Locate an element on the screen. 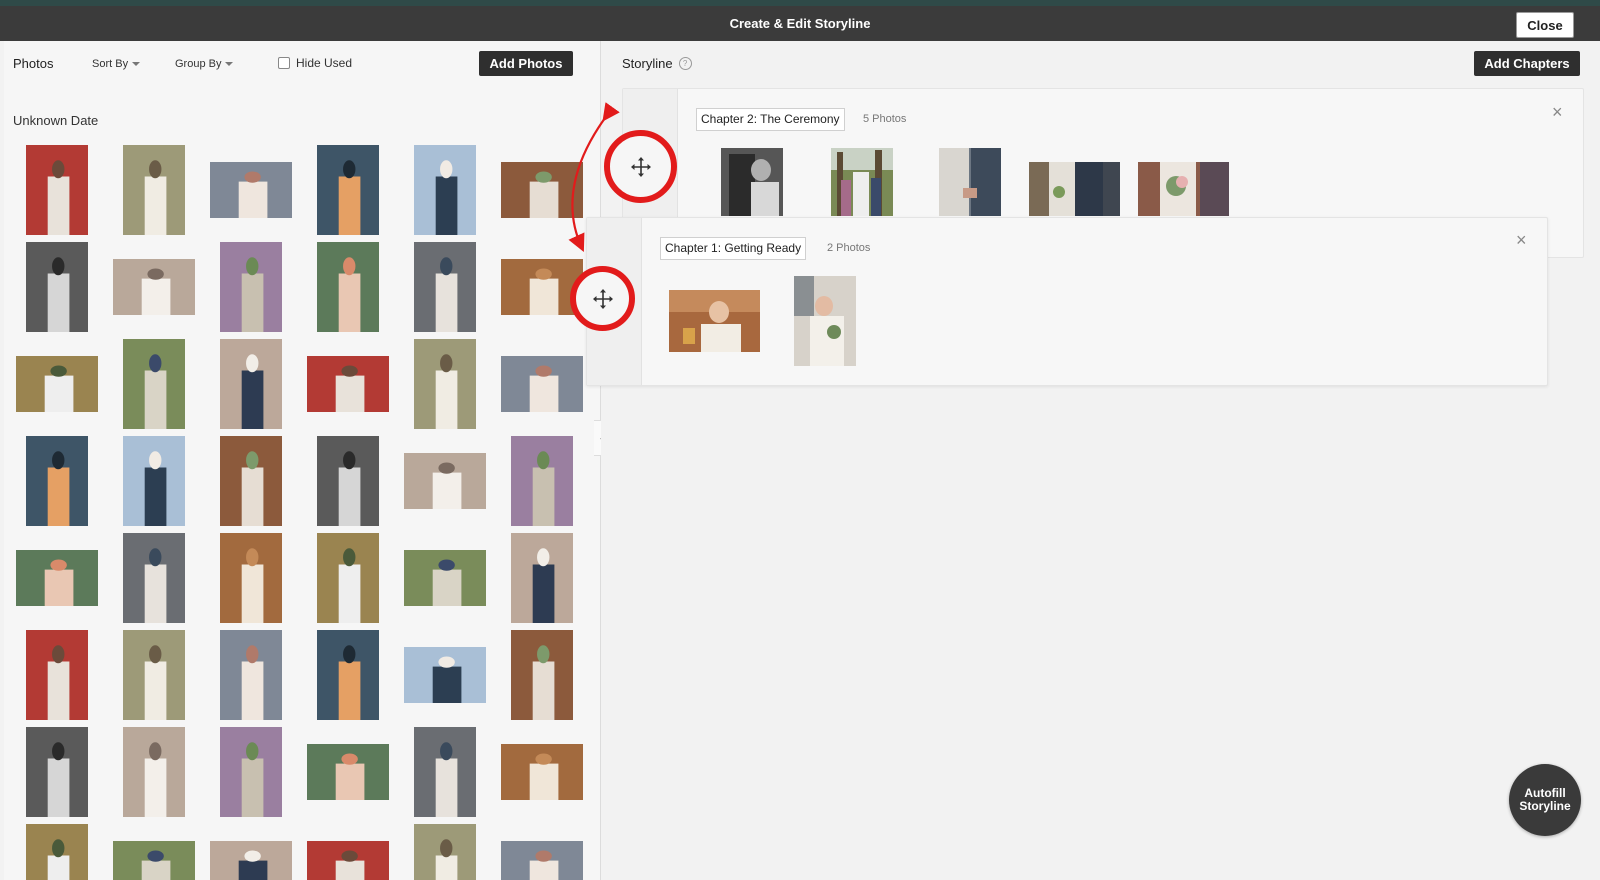 The width and height of the screenshot is (1600, 880). add-chapters-button: Add Chapters is located at coordinates (1527, 63).